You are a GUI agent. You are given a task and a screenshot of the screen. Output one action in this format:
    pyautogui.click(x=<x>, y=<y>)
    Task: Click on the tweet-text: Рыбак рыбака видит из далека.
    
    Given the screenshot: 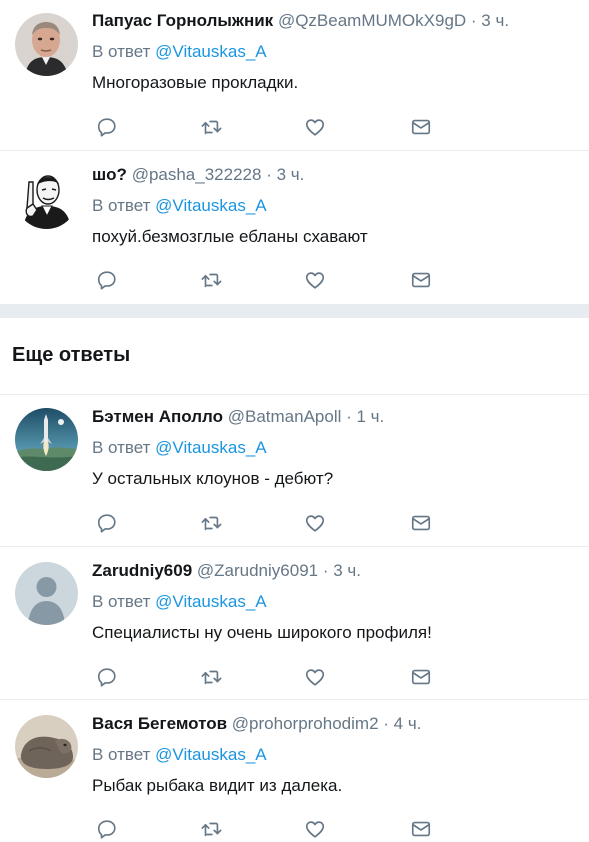 What is the action you would take?
    pyautogui.click(x=217, y=785)
    